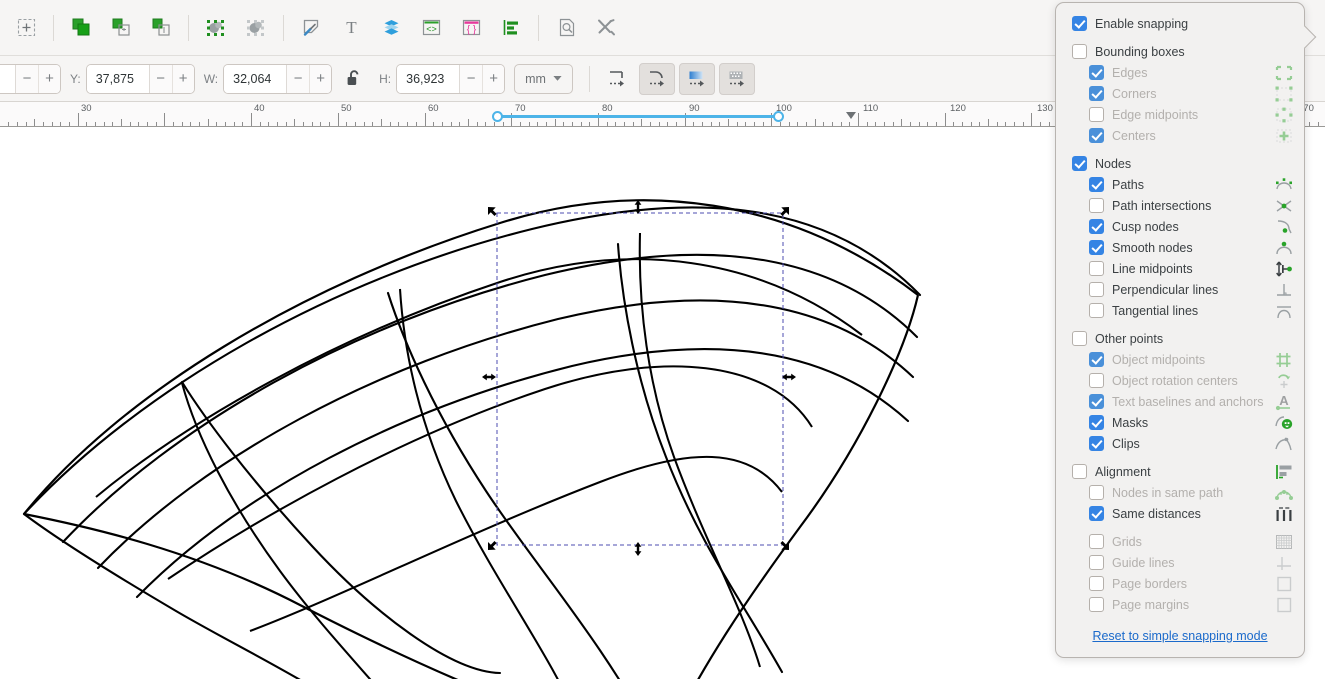 This screenshot has width=1325, height=679. What do you see at coordinates (1180, 401) in the screenshot?
I see `snap-option-text-baselines-anchors: Text baselines and anchors A` at bounding box center [1180, 401].